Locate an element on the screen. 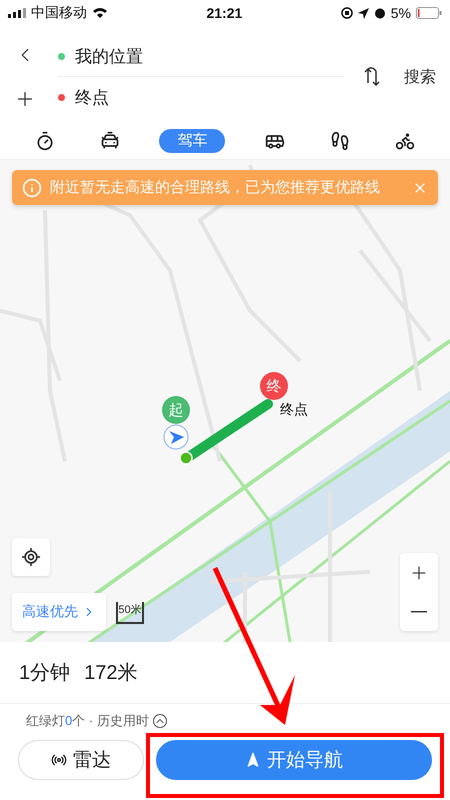 This screenshot has width=450, height=800. radar-icon is located at coordinates (59, 760).